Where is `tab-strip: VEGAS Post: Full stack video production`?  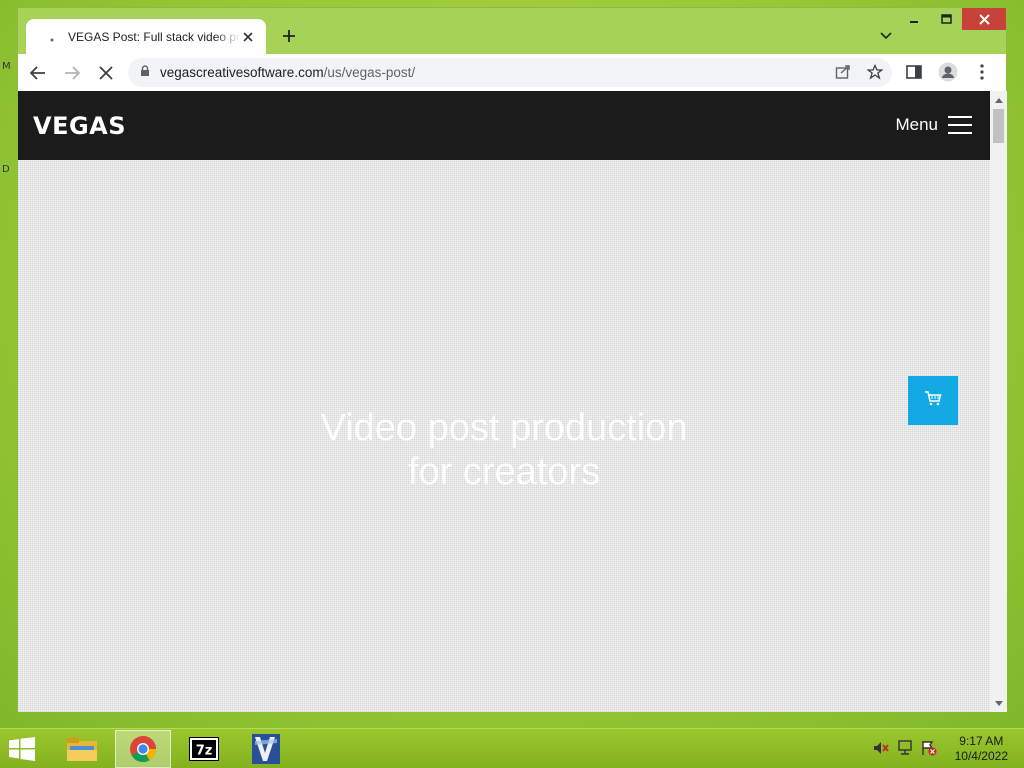 tab-strip: VEGAS Post: Full stack video production is located at coordinates (512, 31).